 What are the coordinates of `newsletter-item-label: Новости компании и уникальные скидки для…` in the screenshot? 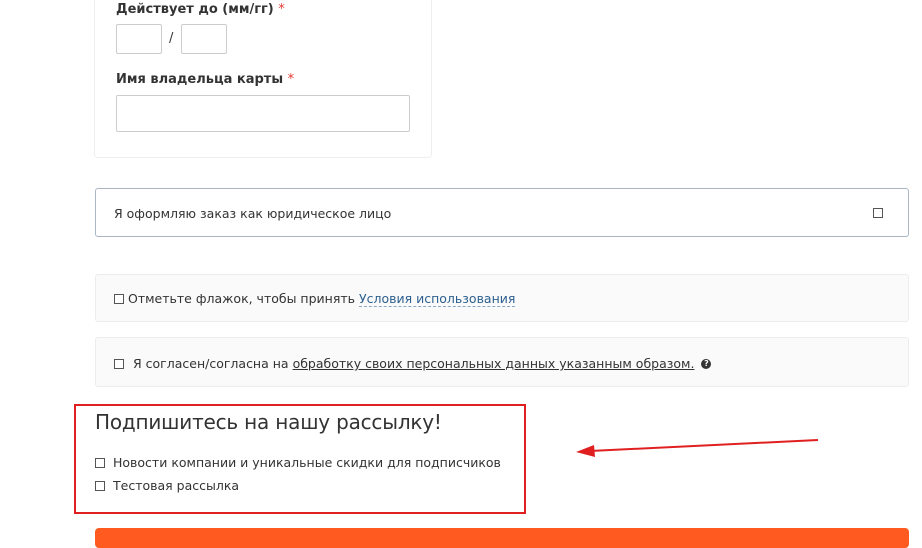 It's located at (307, 462).